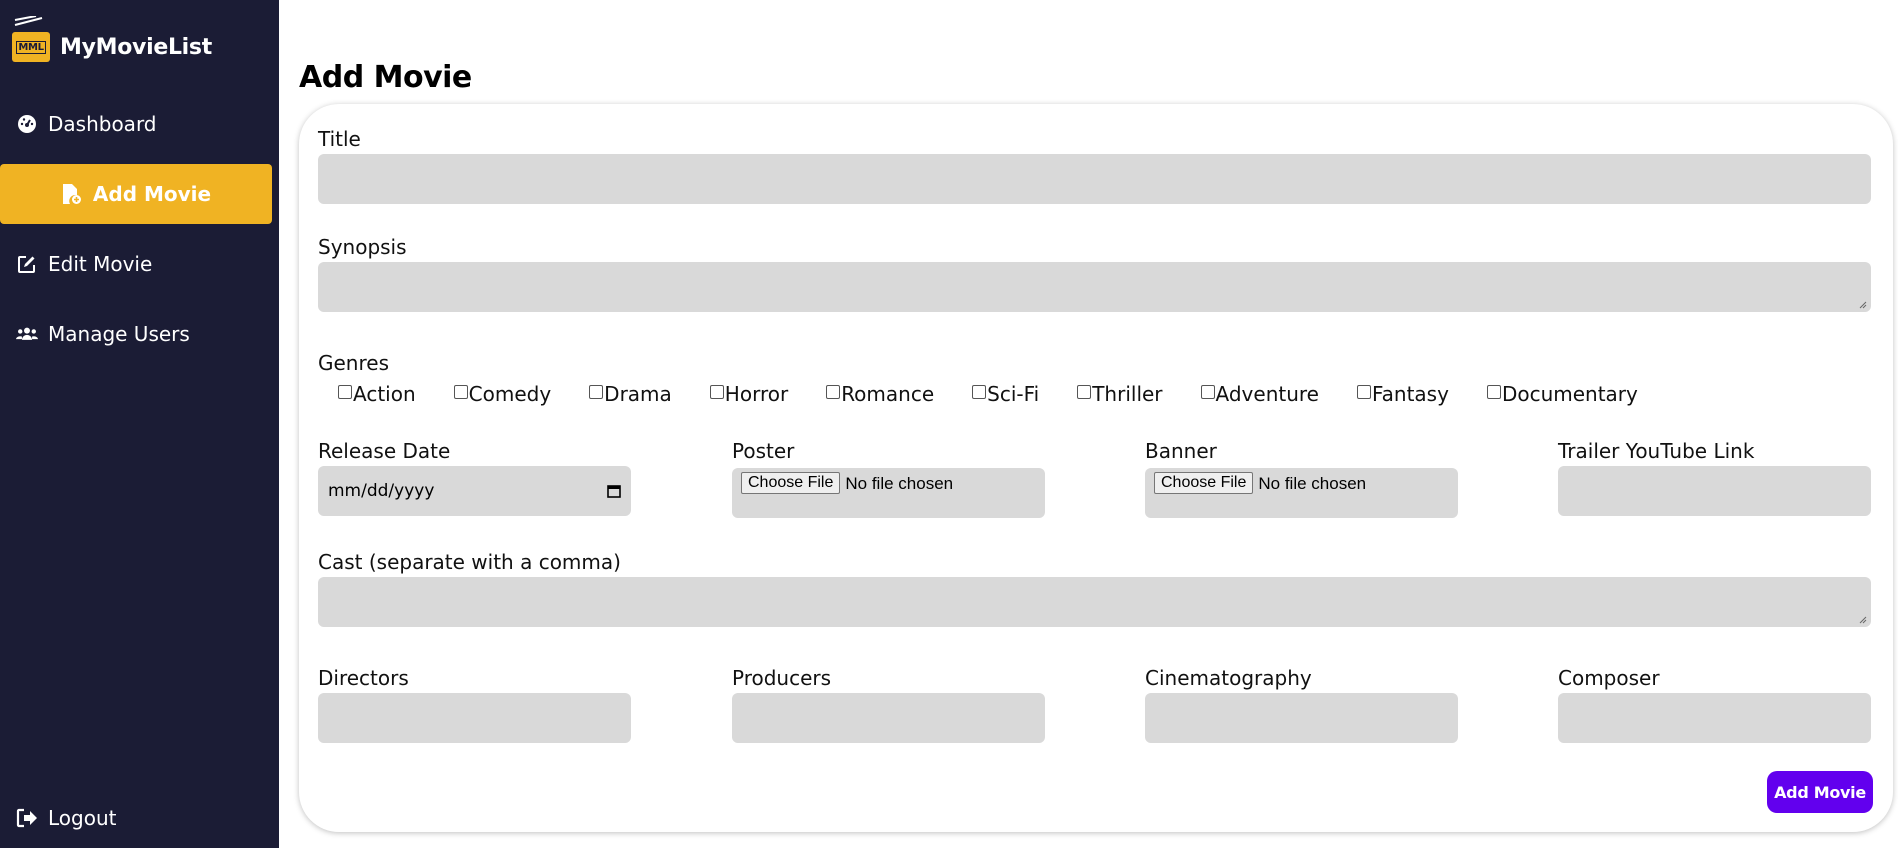  I want to click on genre-label: Adventure, so click(1267, 394).